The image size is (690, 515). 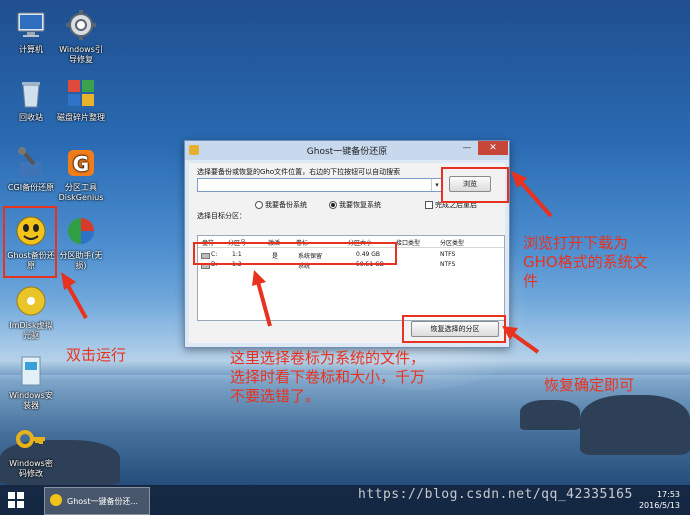 What do you see at coordinates (360, 205) in the screenshot?
I see `radio-restore-label: 我要恢复系统` at bounding box center [360, 205].